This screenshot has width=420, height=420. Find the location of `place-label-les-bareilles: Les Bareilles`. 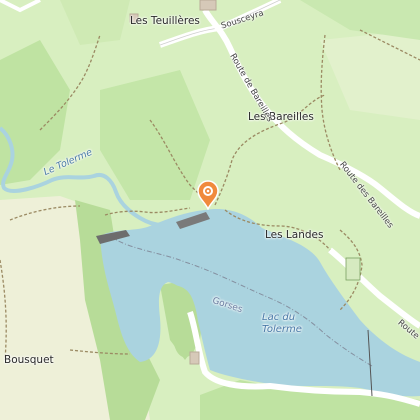

place-label-les-bareilles: Les Bareilles is located at coordinates (281, 117).